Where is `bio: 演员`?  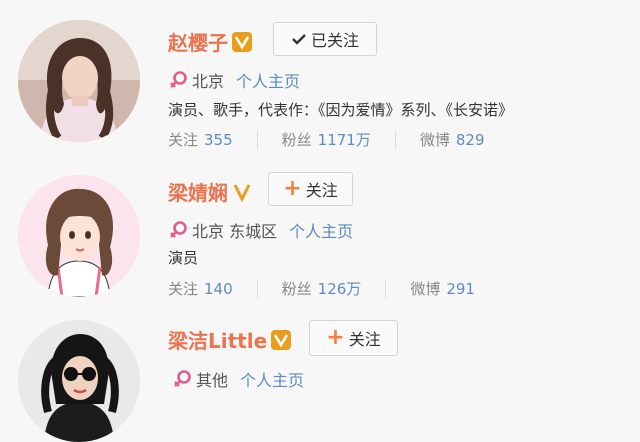 bio: 演员 is located at coordinates (183, 258).